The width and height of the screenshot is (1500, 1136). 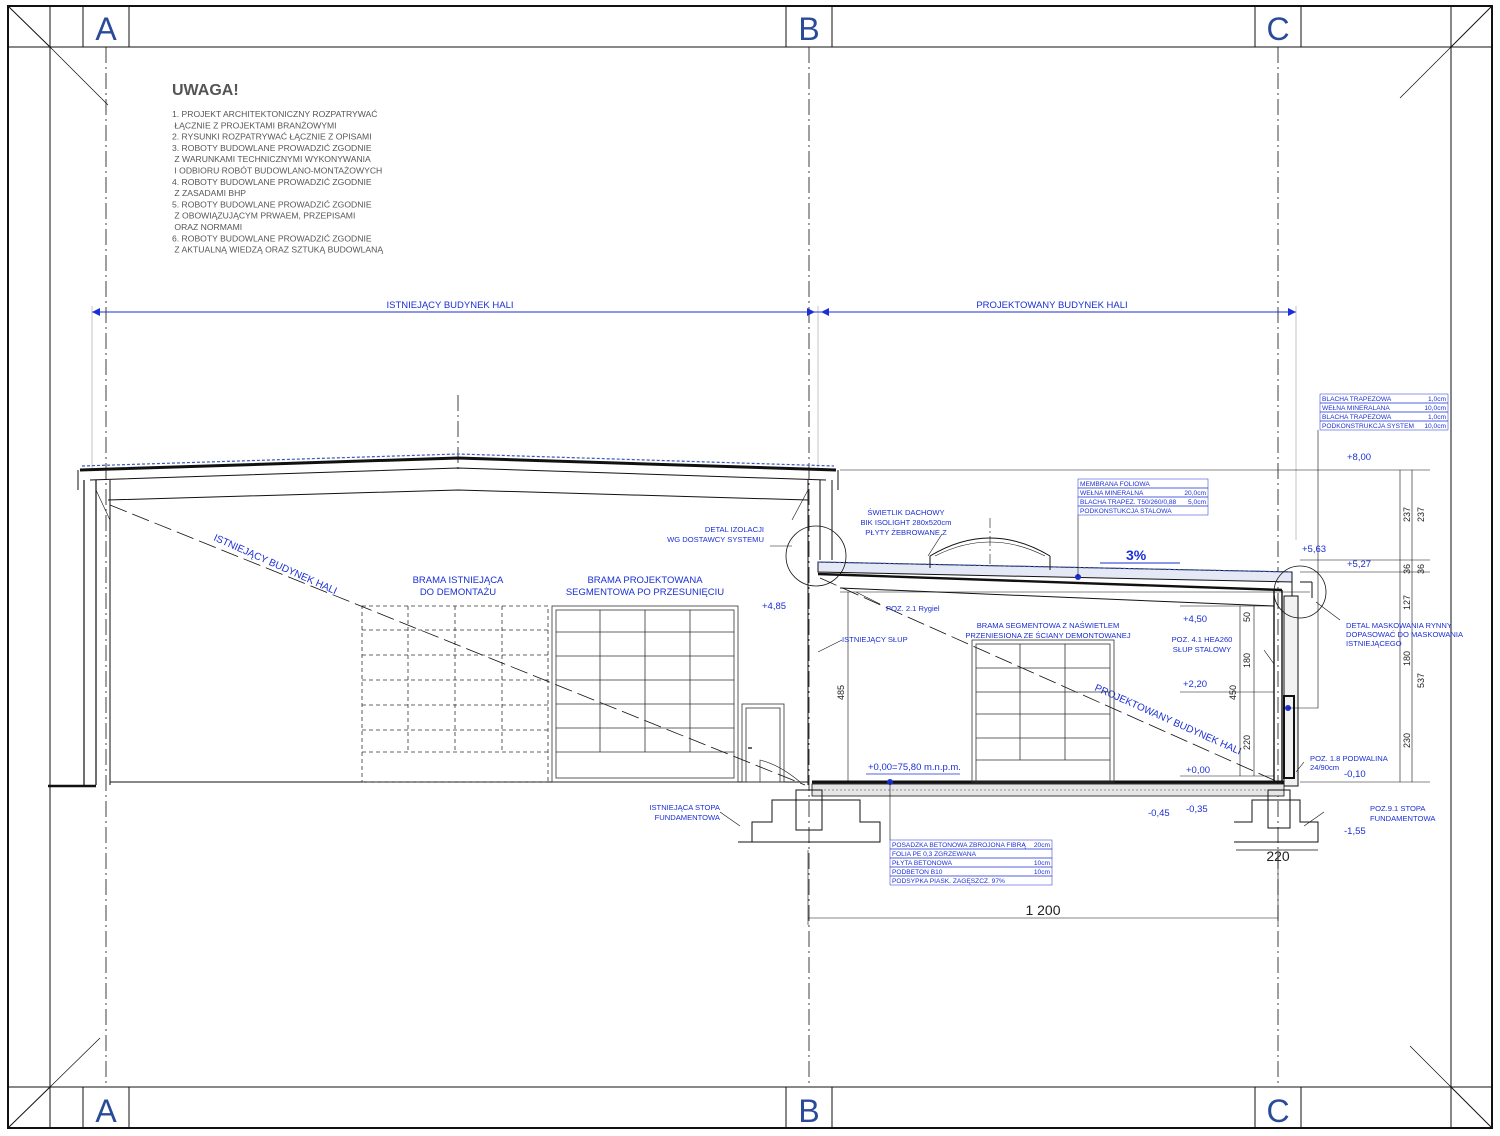 What do you see at coordinates (1051, 305) in the screenshot?
I see `zone-label-designed: PROJEKTOWANY BUDYNEK HALI` at bounding box center [1051, 305].